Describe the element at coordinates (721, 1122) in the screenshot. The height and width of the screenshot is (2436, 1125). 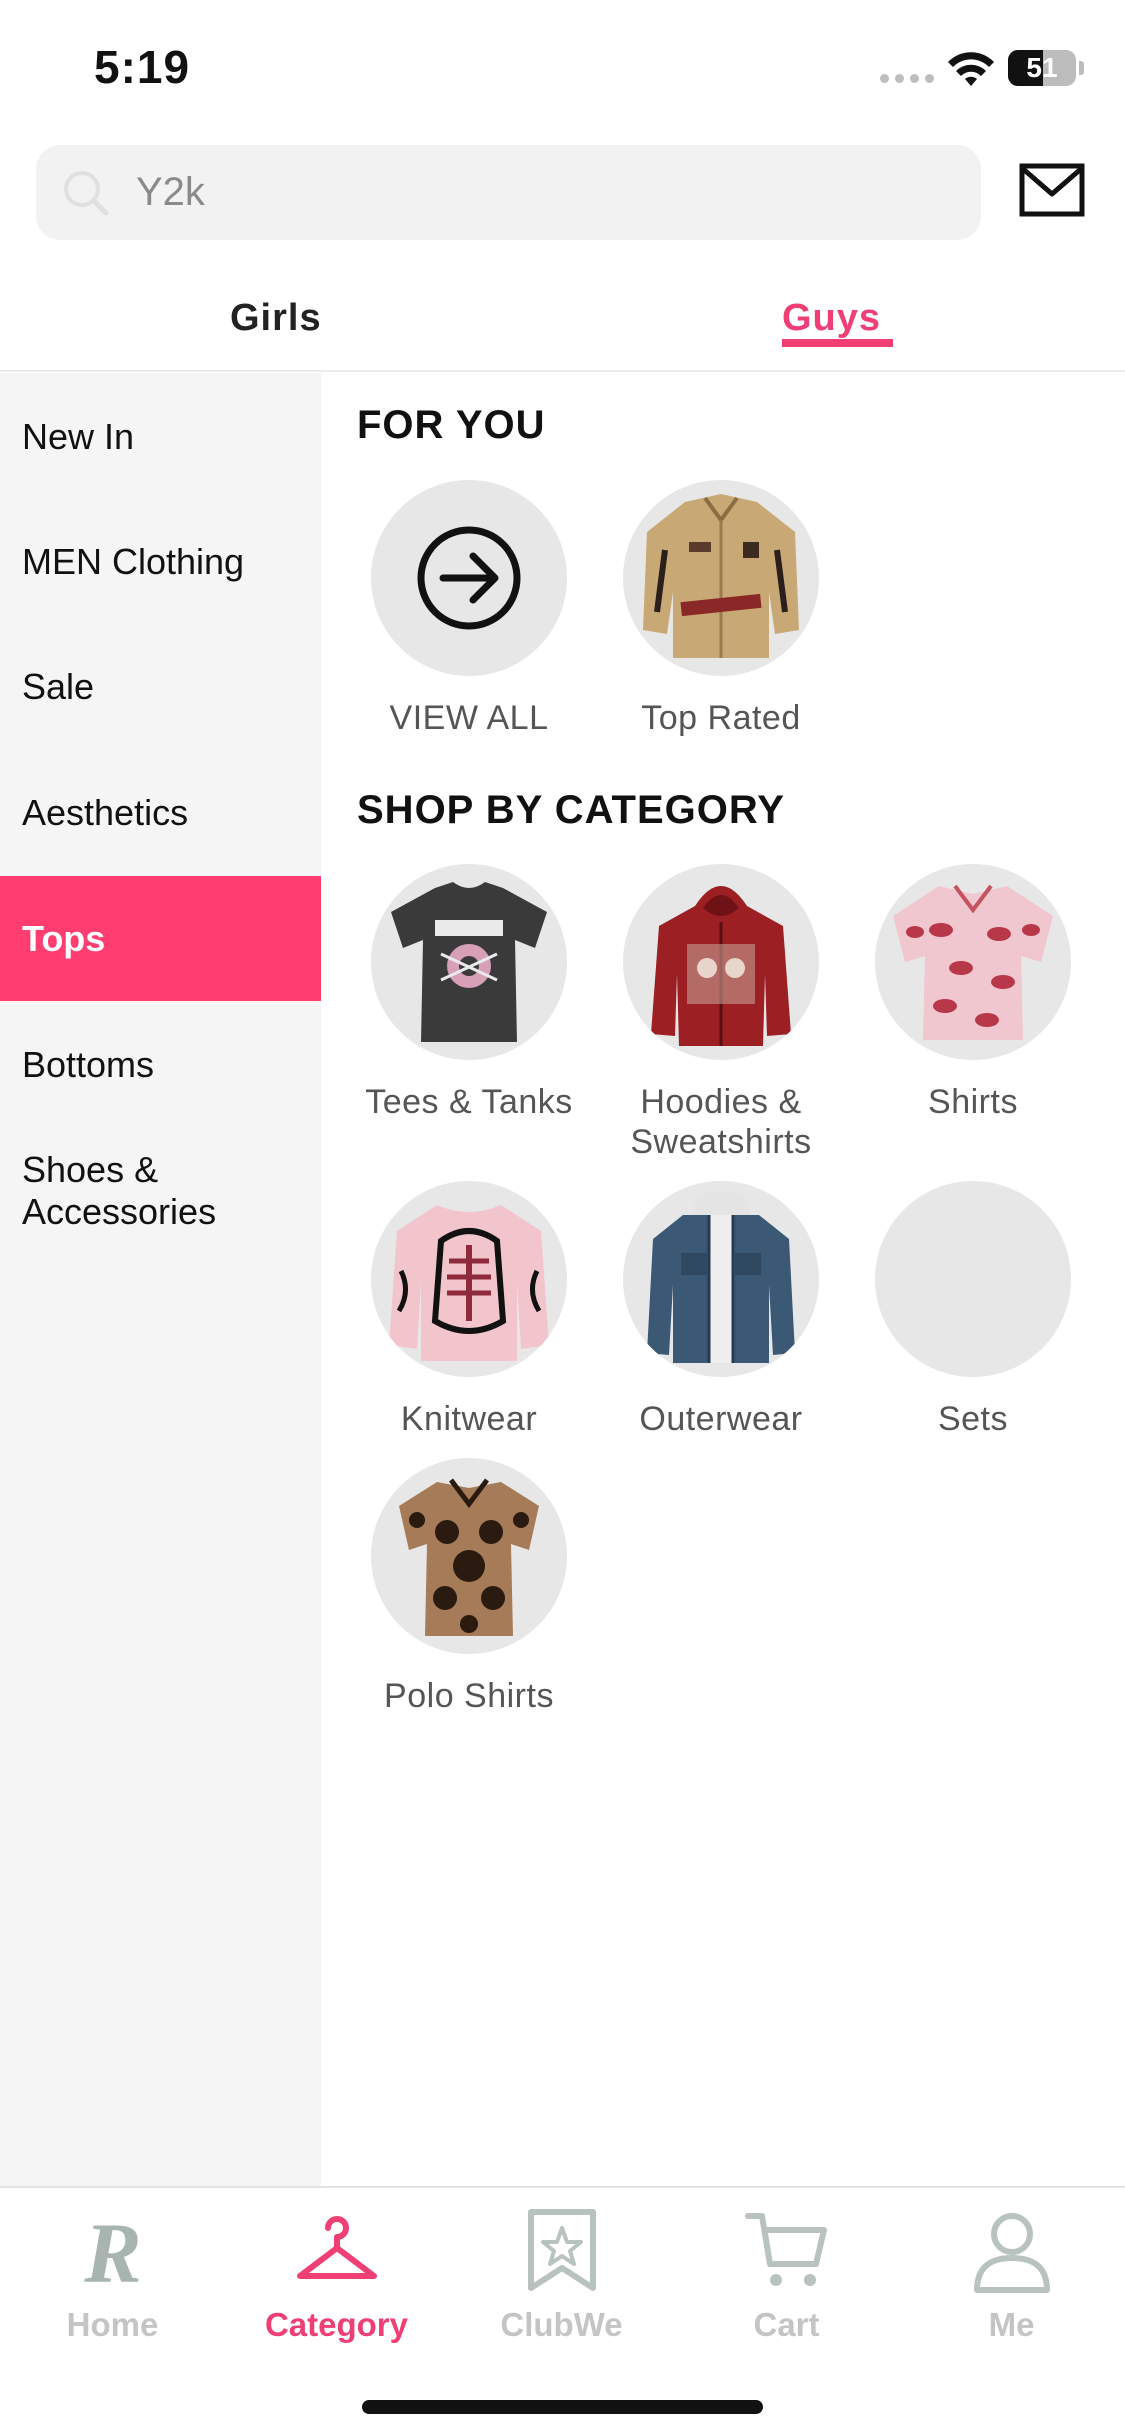
I see `hoodies-label: Hoodies & Sweatshirts` at that location.